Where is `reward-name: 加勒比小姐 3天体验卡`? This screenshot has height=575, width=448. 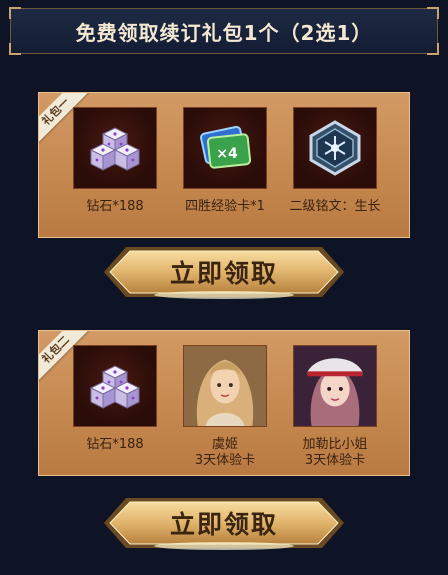 reward-name: 加勒比小姐 3天体验卡 is located at coordinates (335, 453).